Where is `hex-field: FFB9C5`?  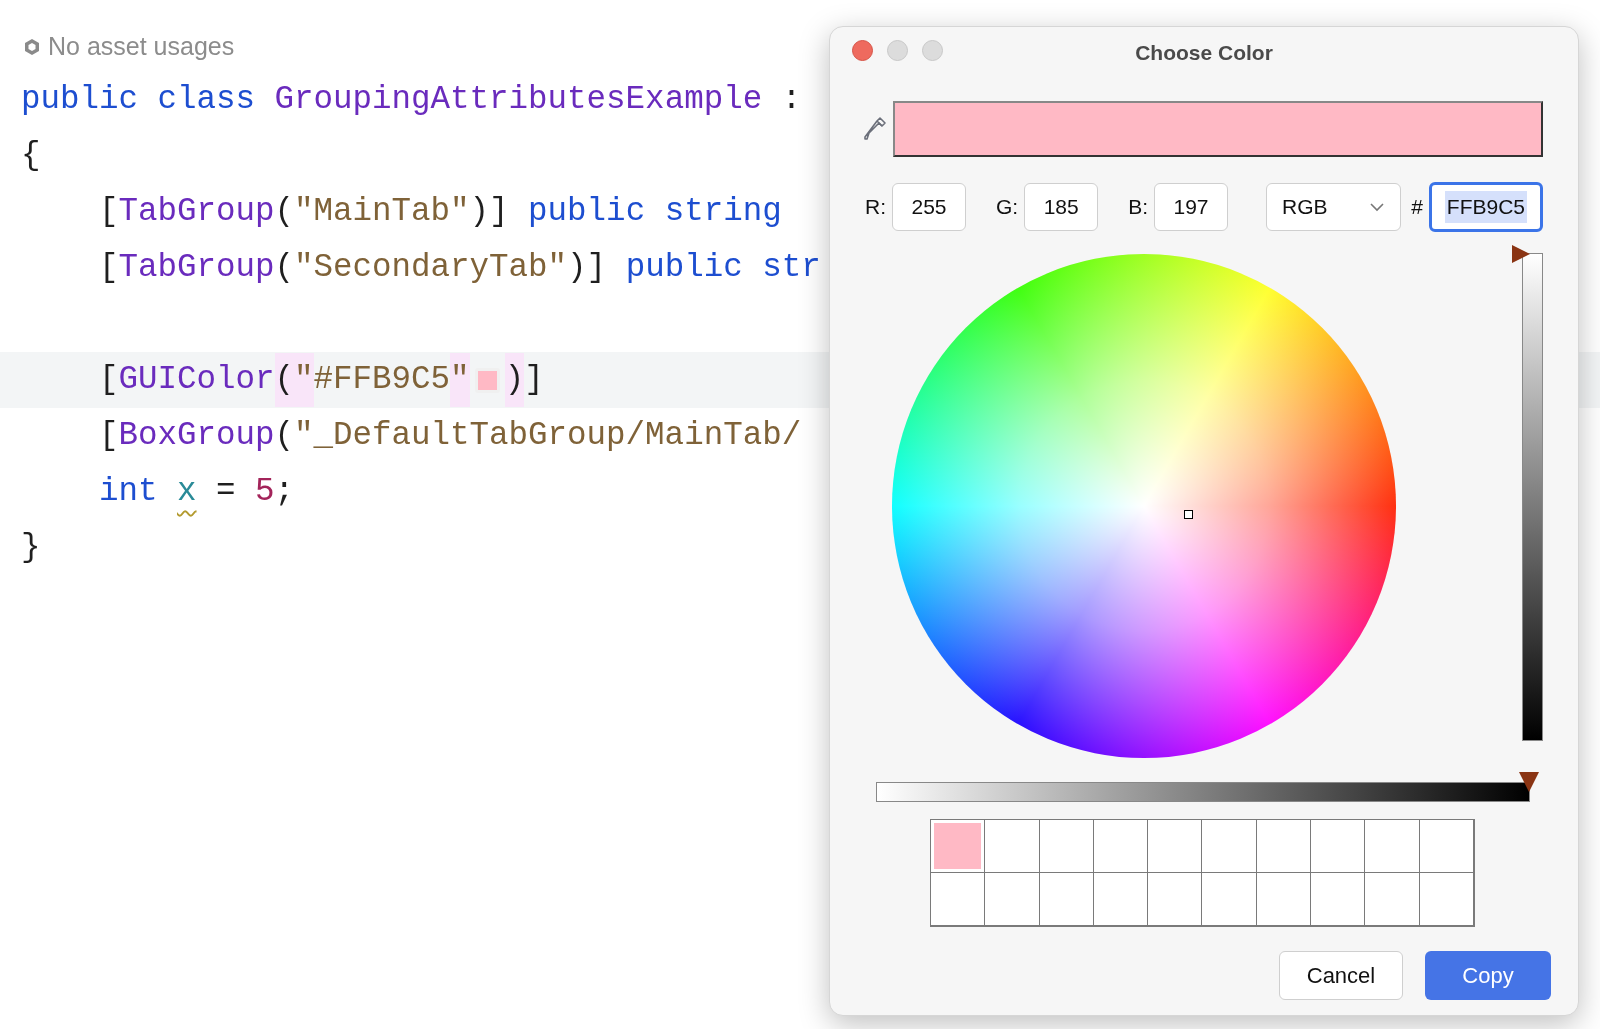 hex-field: FFB9C5 is located at coordinates (1485, 207).